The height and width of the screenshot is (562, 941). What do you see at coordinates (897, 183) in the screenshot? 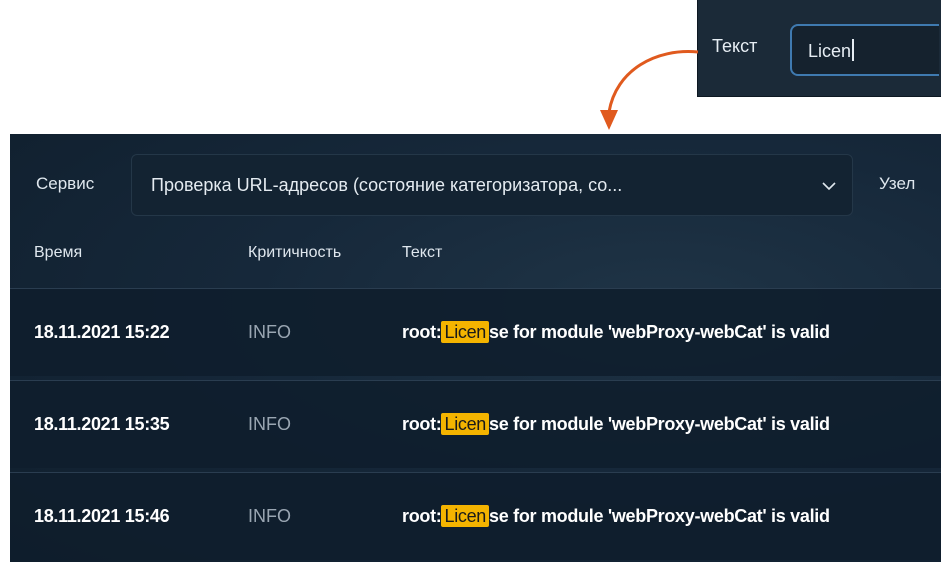
I see `node-label: Узел` at bounding box center [897, 183].